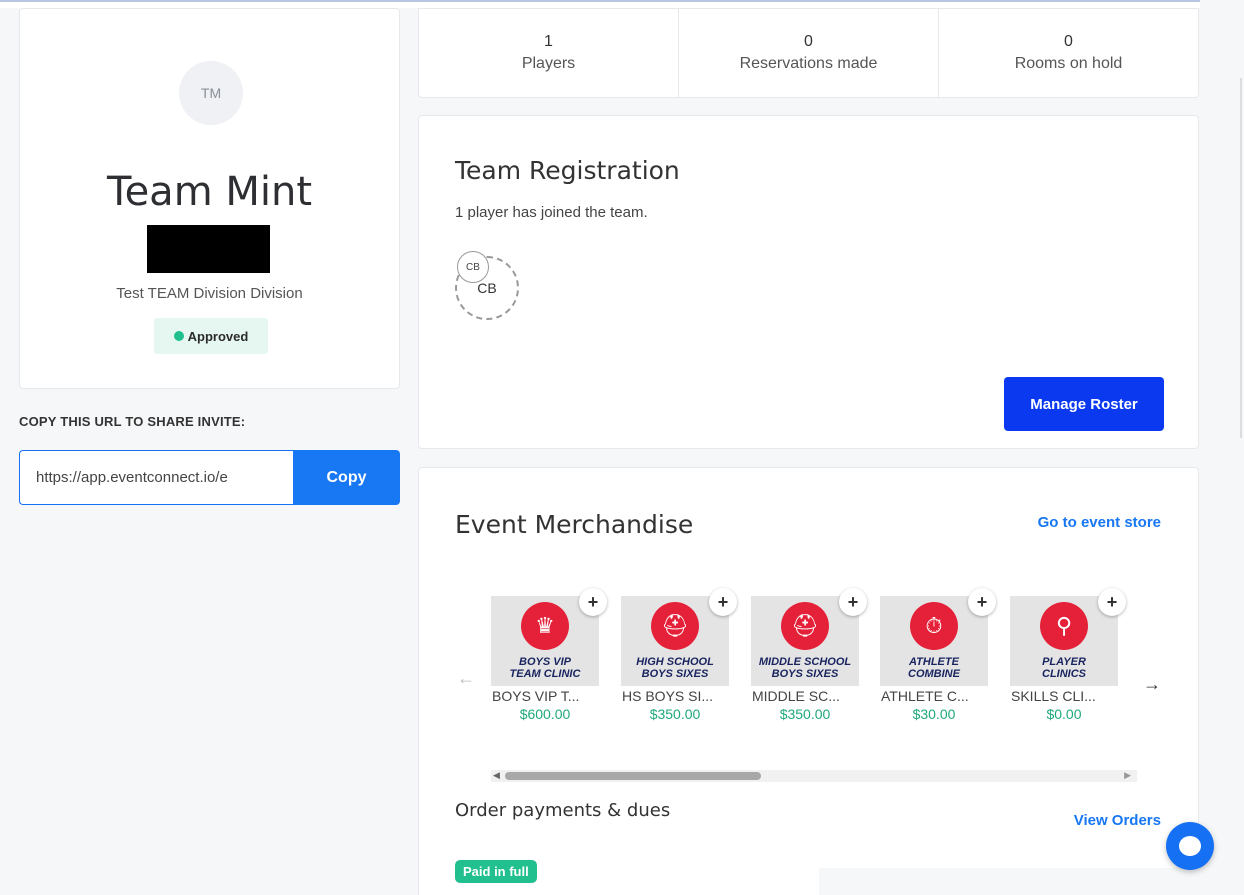 This screenshot has width=1244, height=895. Describe the element at coordinates (551, 212) in the screenshot. I see `registration-subtitle: 1 player has joined the team.` at that location.